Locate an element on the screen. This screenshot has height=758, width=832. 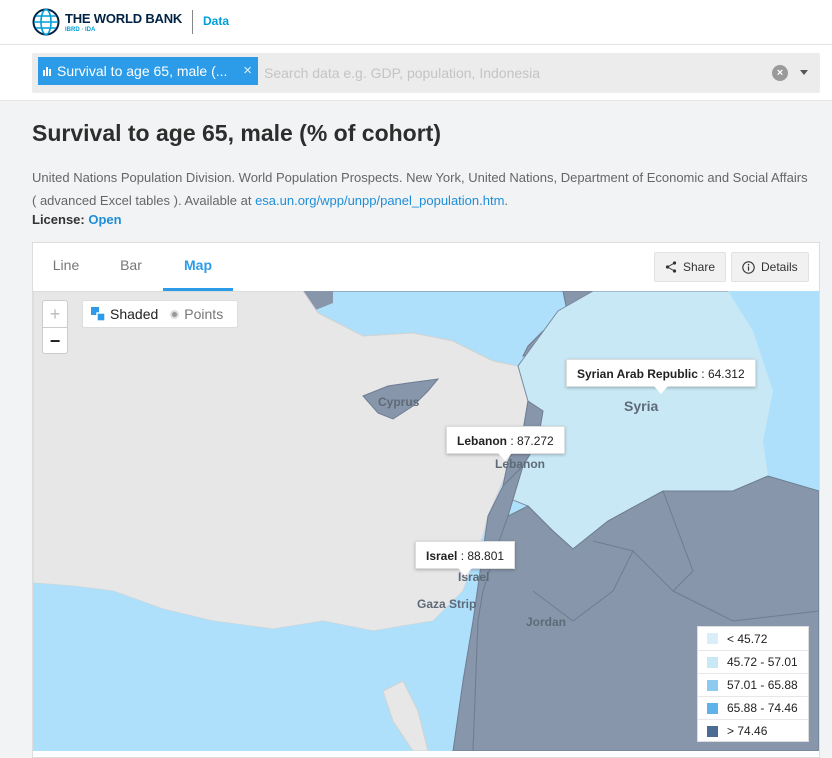
share-button: Share is located at coordinates (690, 267).